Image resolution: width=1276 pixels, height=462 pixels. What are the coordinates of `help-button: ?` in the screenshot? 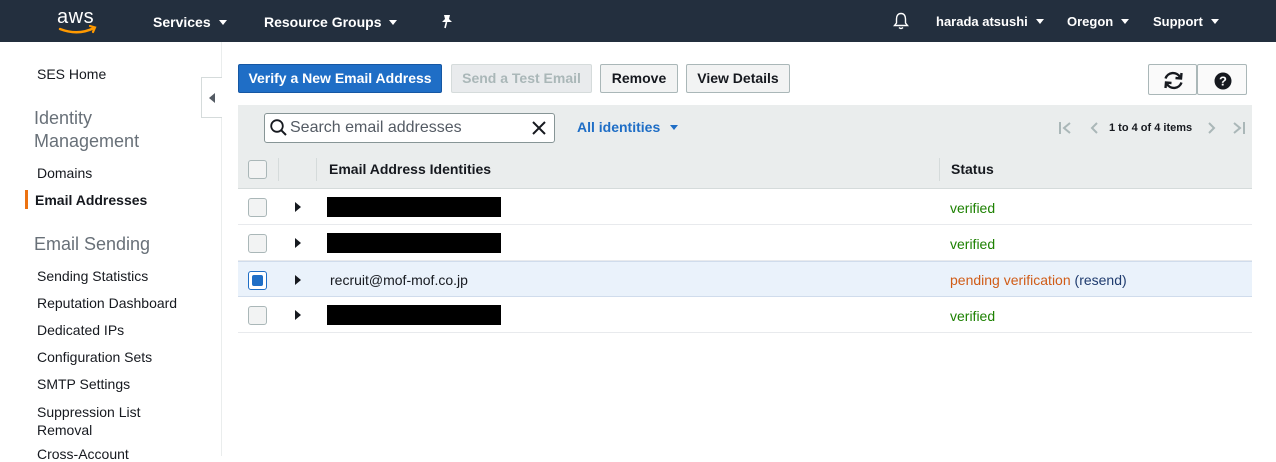 It's located at (1222, 79).